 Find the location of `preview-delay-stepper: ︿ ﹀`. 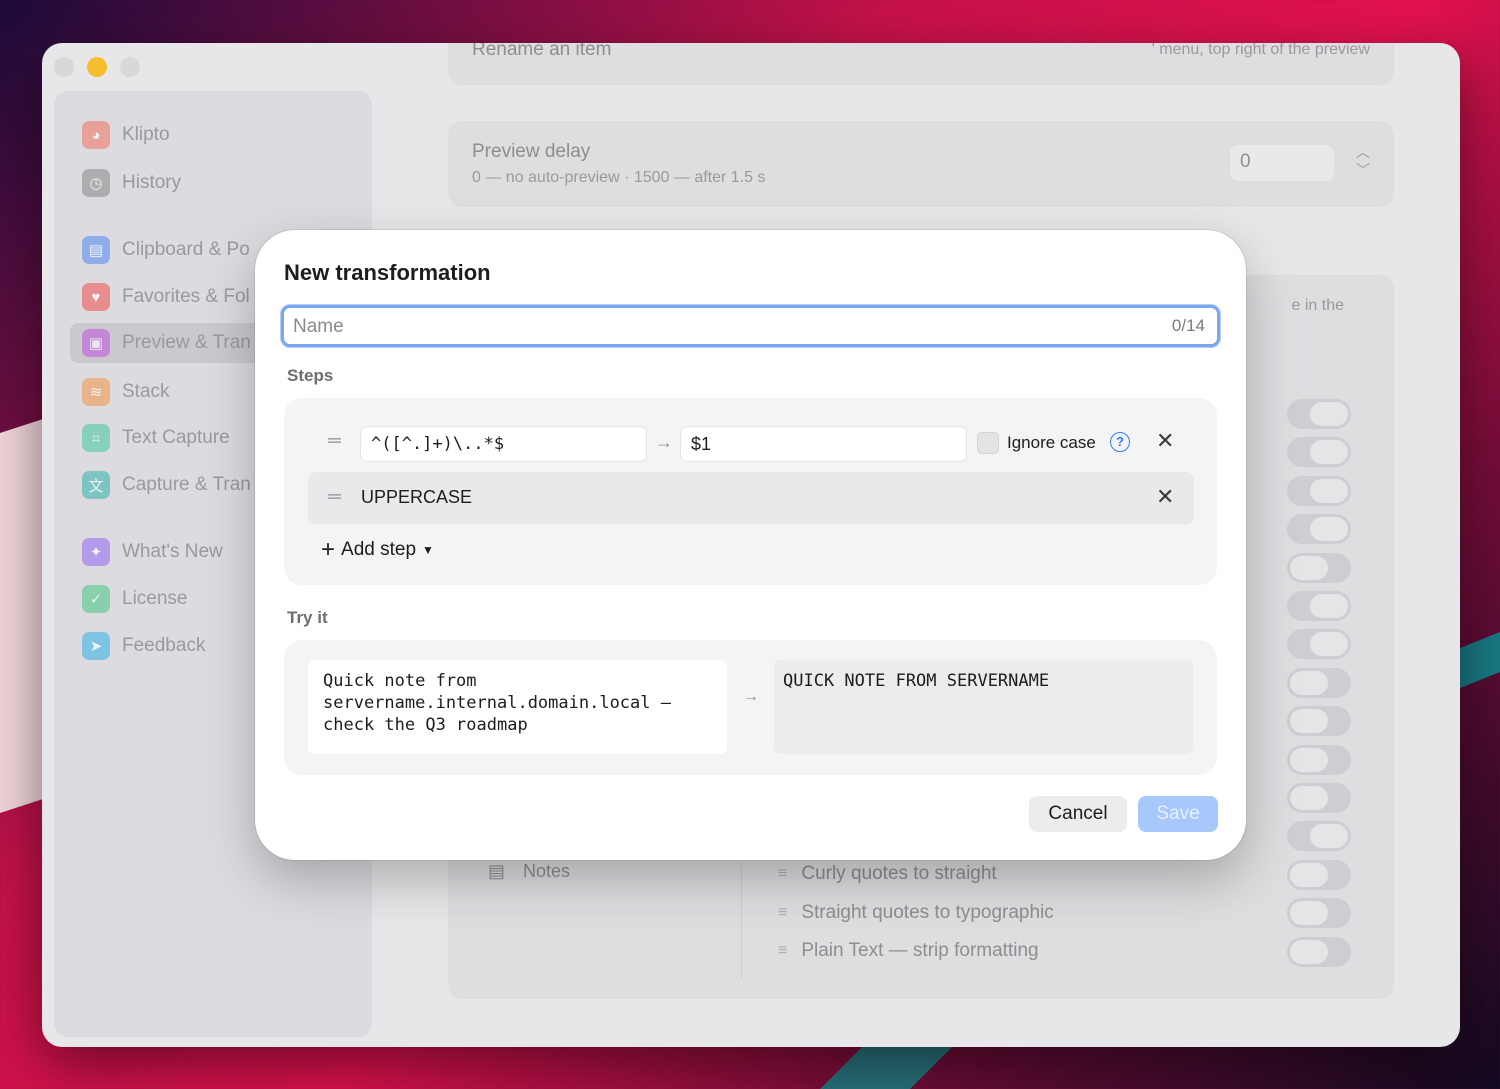

preview-delay-stepper: ︿ ﹀ is located at coordinates (1363, 161).